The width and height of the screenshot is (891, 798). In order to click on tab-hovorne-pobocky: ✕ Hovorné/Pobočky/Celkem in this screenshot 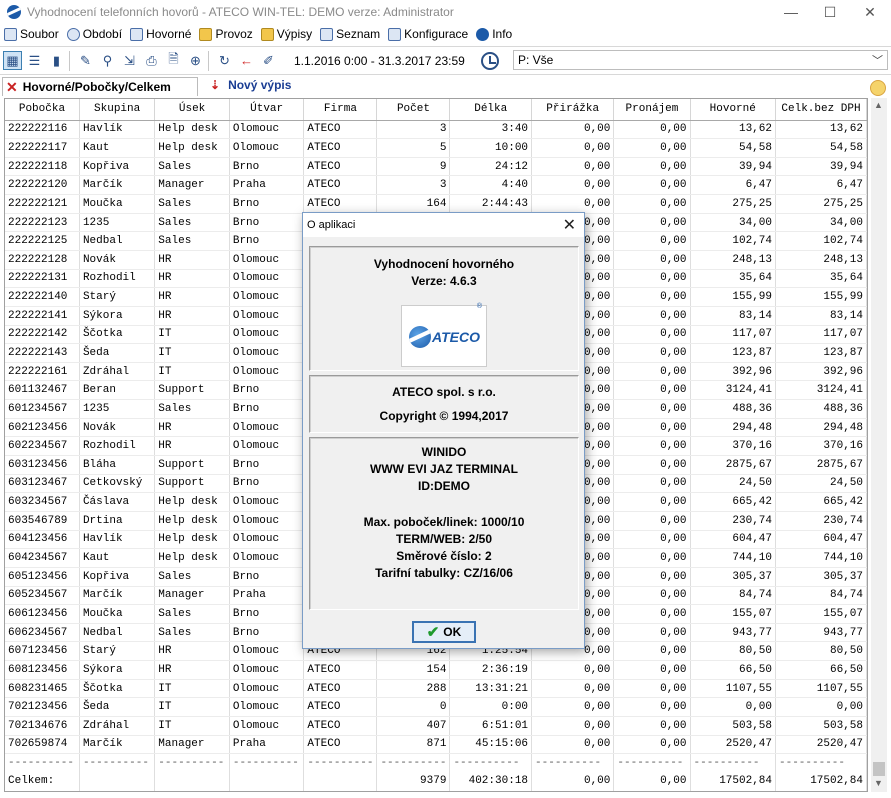, I will do `click(100, 86)`.